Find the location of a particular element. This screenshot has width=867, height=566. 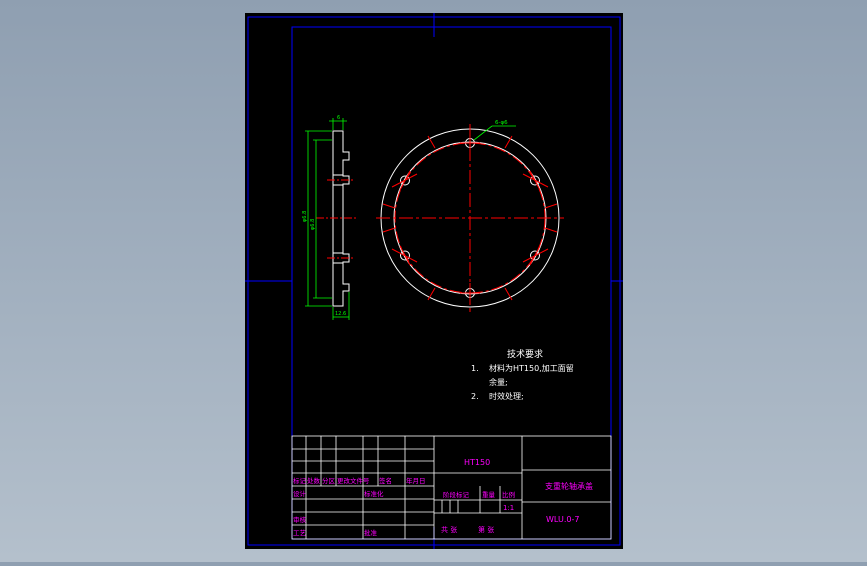

tech-req-title: 技术要求 is located at coordinates (525, 354).